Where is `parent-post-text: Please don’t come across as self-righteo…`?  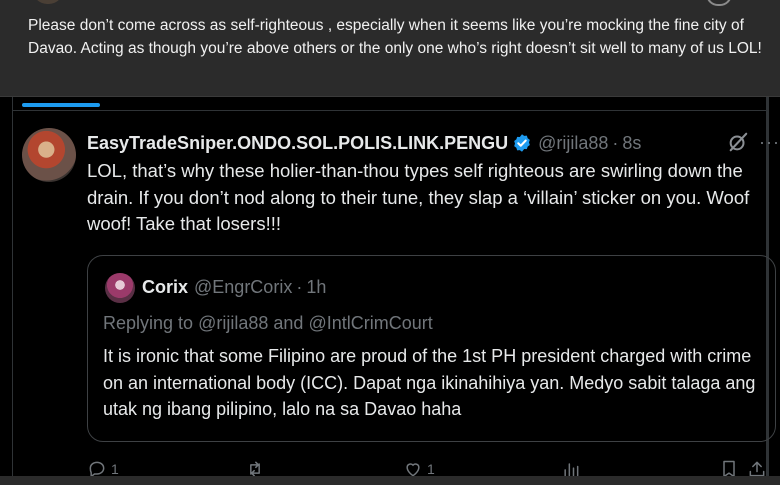
parent-post-text: Please don’t come across as self-righteo… is located at coordinates (395, 37).